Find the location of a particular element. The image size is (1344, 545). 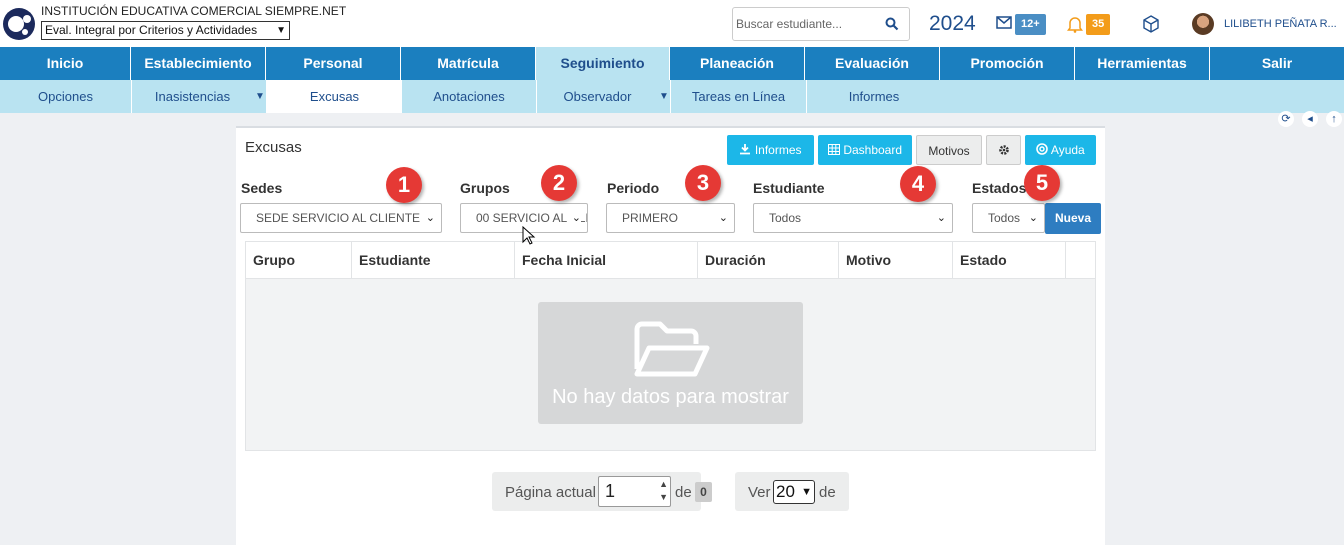

periodo-label: Periodo is located at coordinates (633, 188).